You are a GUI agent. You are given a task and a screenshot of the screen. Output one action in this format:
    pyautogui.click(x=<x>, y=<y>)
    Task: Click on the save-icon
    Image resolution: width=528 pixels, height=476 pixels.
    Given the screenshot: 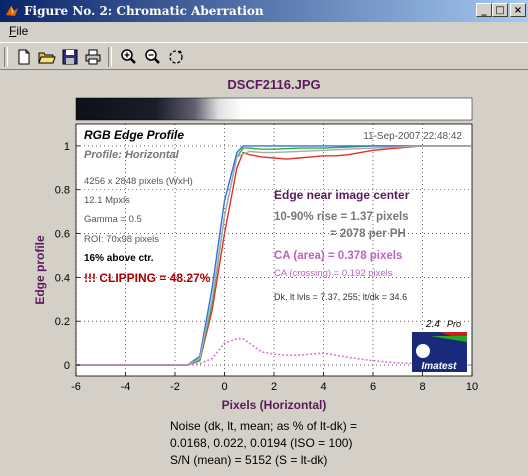 What is the action you would take?
    pyautogui.click(x=70, y=57)
    